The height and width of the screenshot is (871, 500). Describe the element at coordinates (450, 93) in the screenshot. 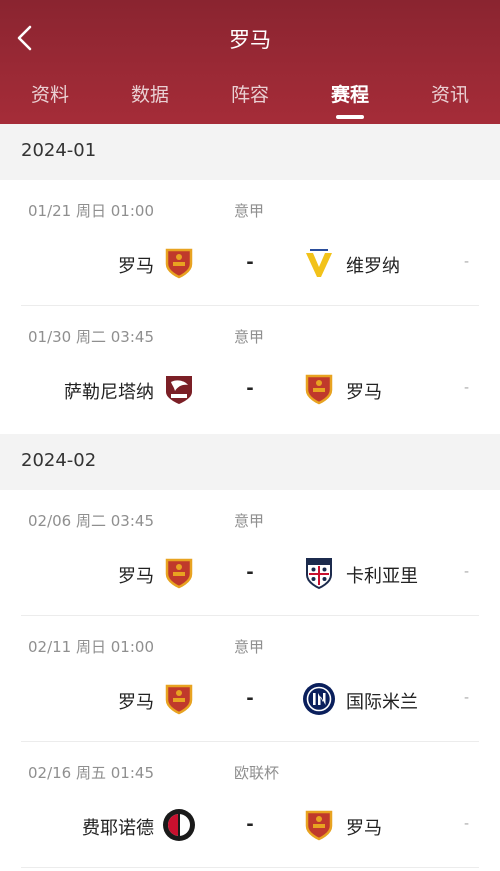

I see `tab-news: 资讯` at that location.